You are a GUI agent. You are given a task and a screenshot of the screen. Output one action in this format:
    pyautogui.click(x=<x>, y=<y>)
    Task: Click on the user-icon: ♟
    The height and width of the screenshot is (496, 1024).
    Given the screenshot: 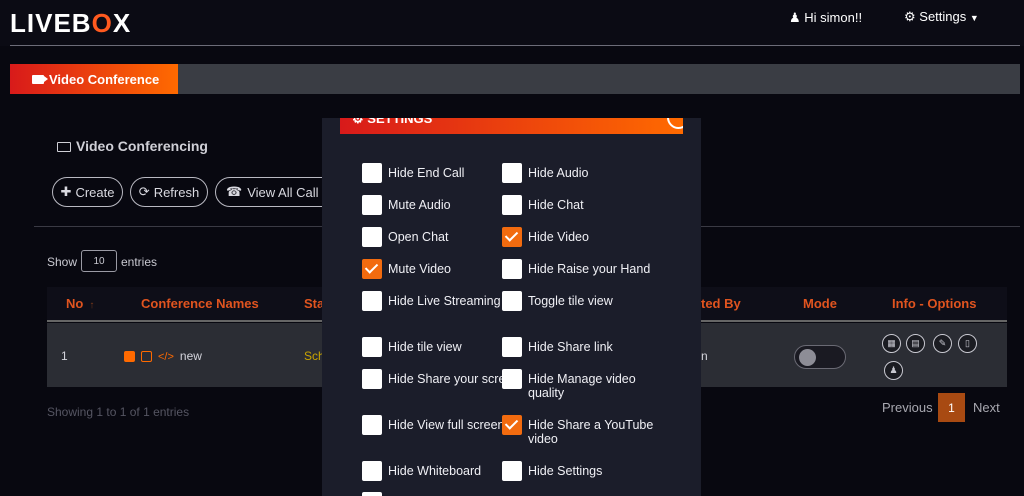 What is the action you would take?
    pyautogui.click(x=795, y=17)
    